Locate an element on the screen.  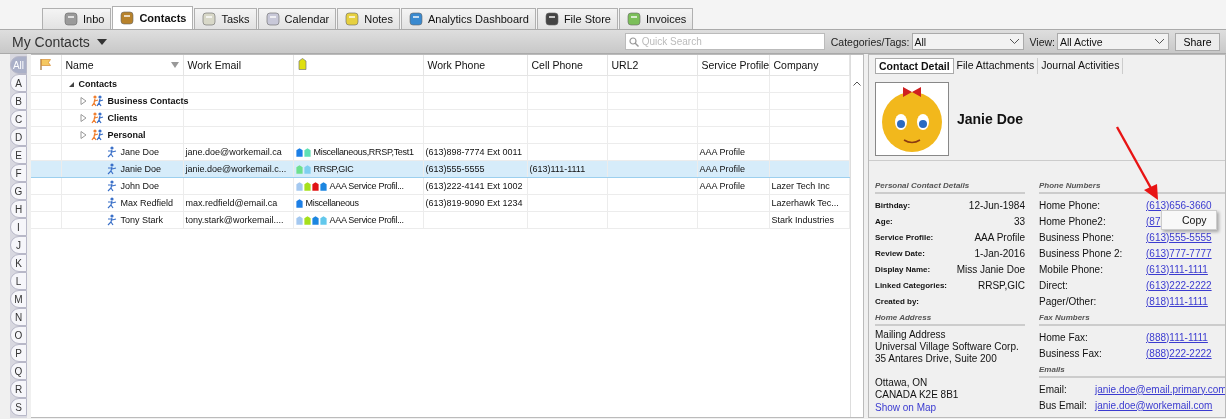
group-name: Personal is located at coordinates (126, 135).